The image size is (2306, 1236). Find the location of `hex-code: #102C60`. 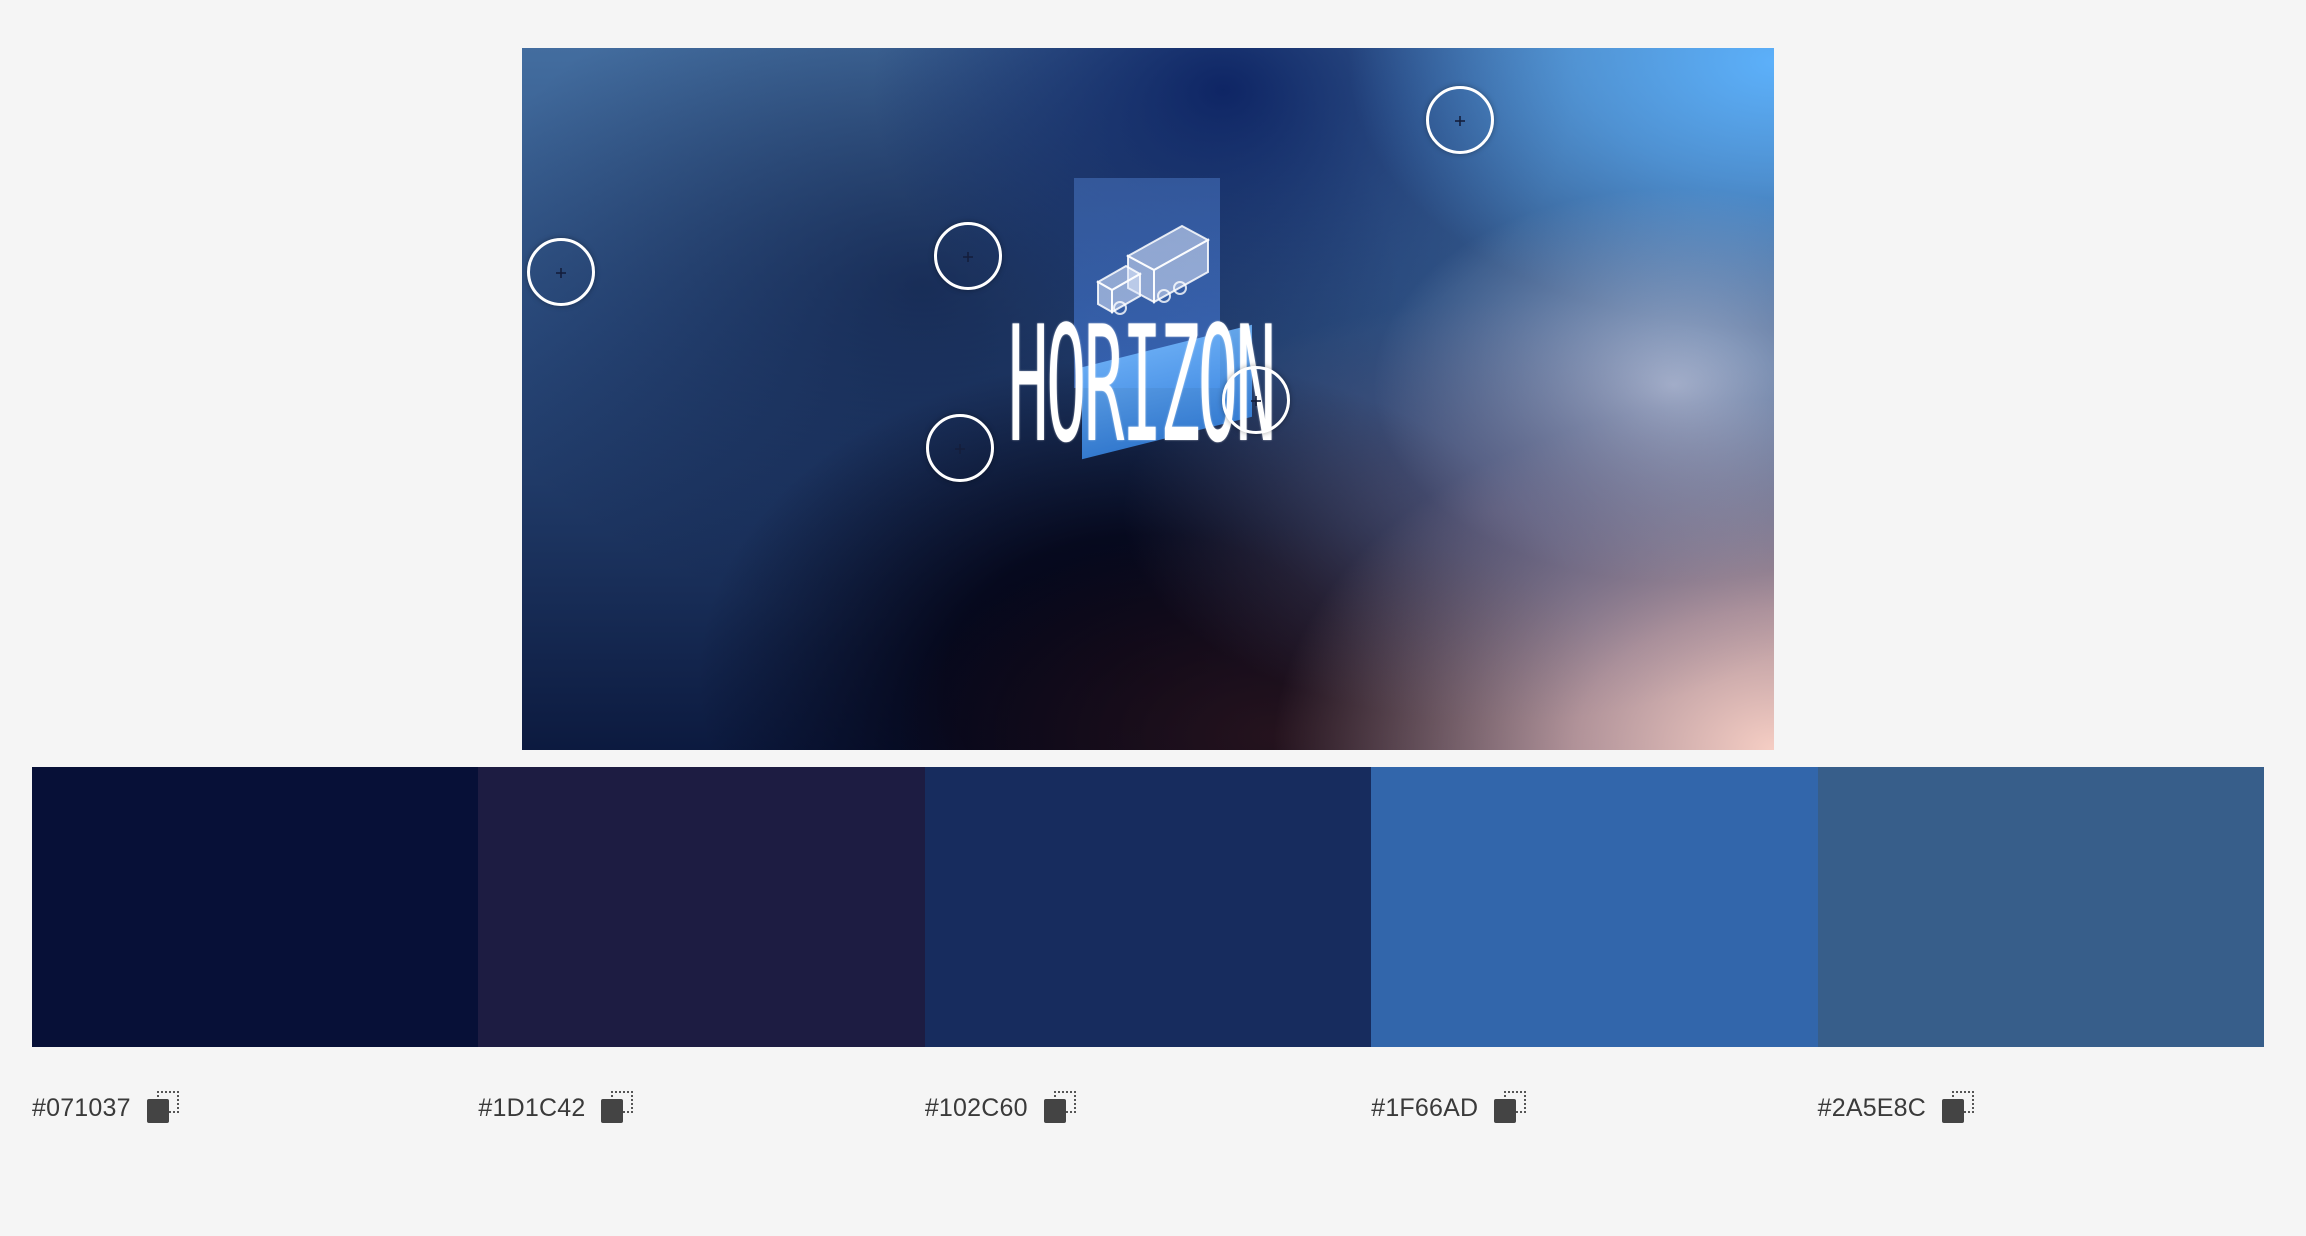

hex-code: #102C60 is located at coordinates (976, 1108).